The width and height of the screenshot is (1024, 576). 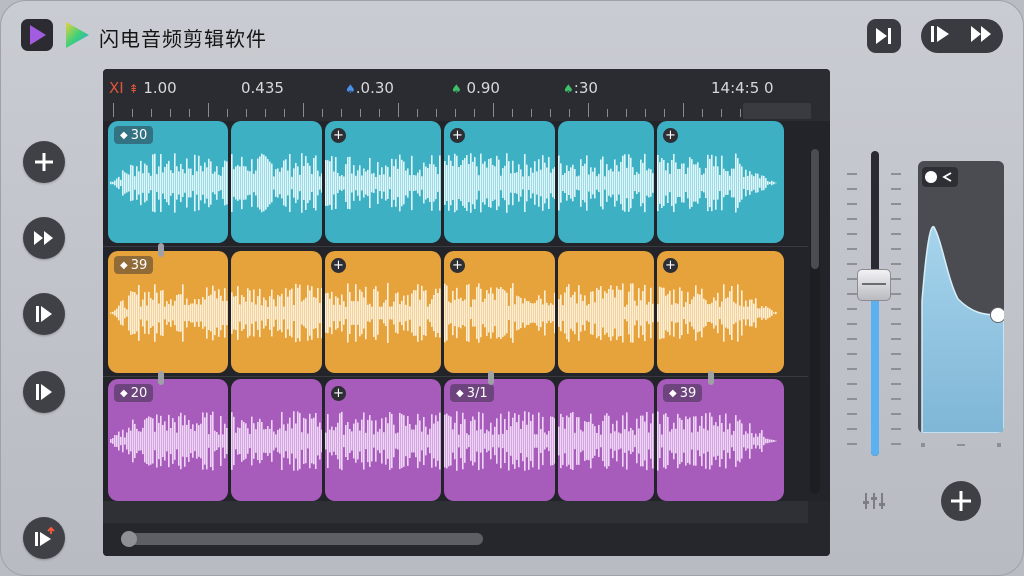 I want to click on horizontal-scroll-thumb, so click(x=129, y=539).